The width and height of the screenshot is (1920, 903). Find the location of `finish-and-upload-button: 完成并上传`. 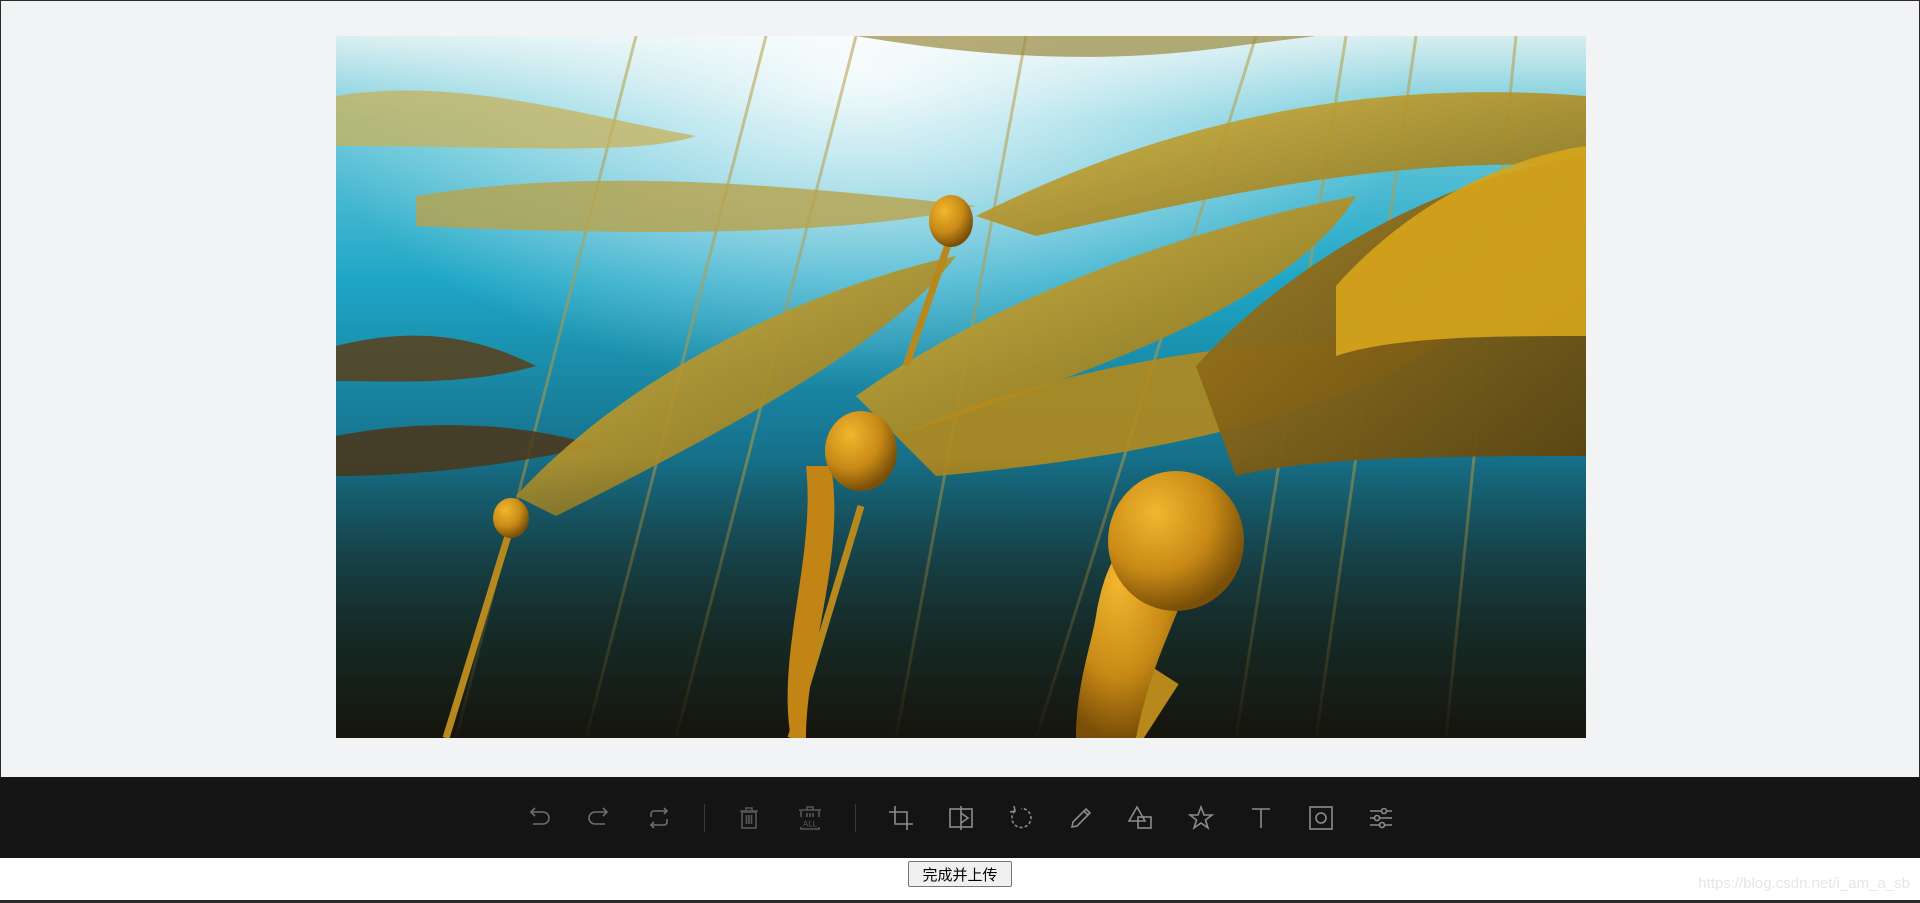

finish-and-upload-button: 完成并上传 is located at coordinates (960, 874).